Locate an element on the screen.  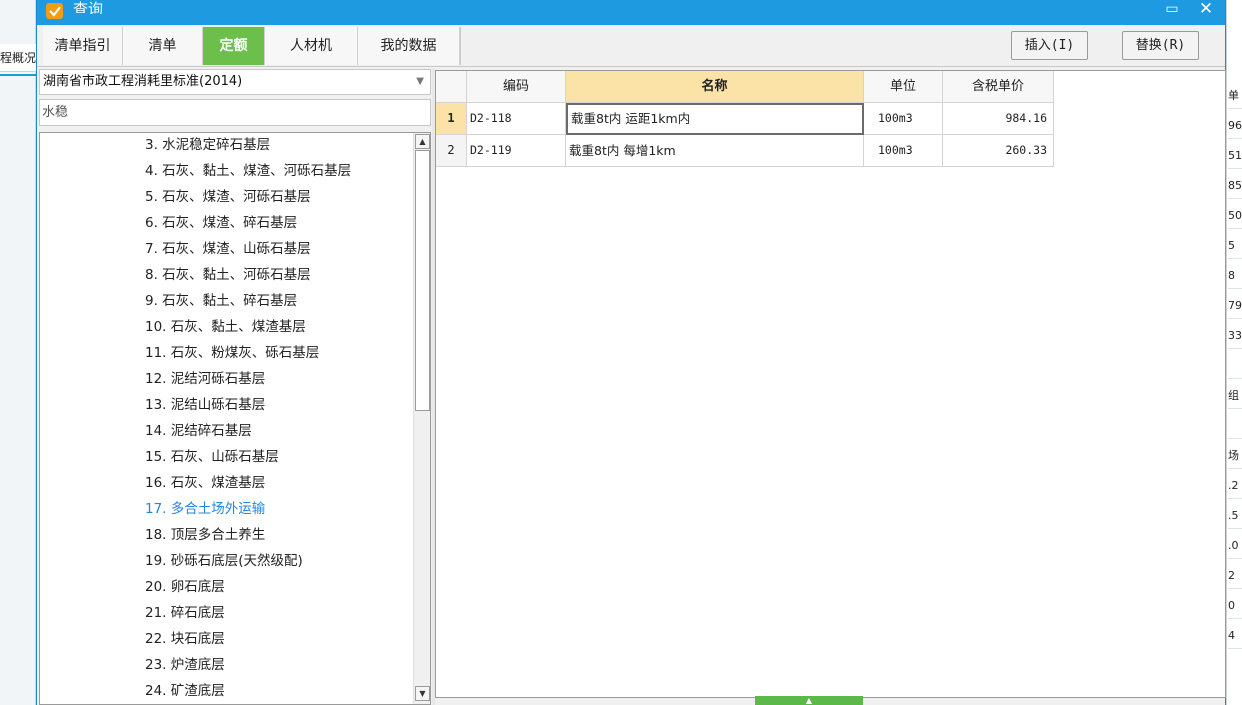
background-cell: .0 is located at coordinates (1235, 545).